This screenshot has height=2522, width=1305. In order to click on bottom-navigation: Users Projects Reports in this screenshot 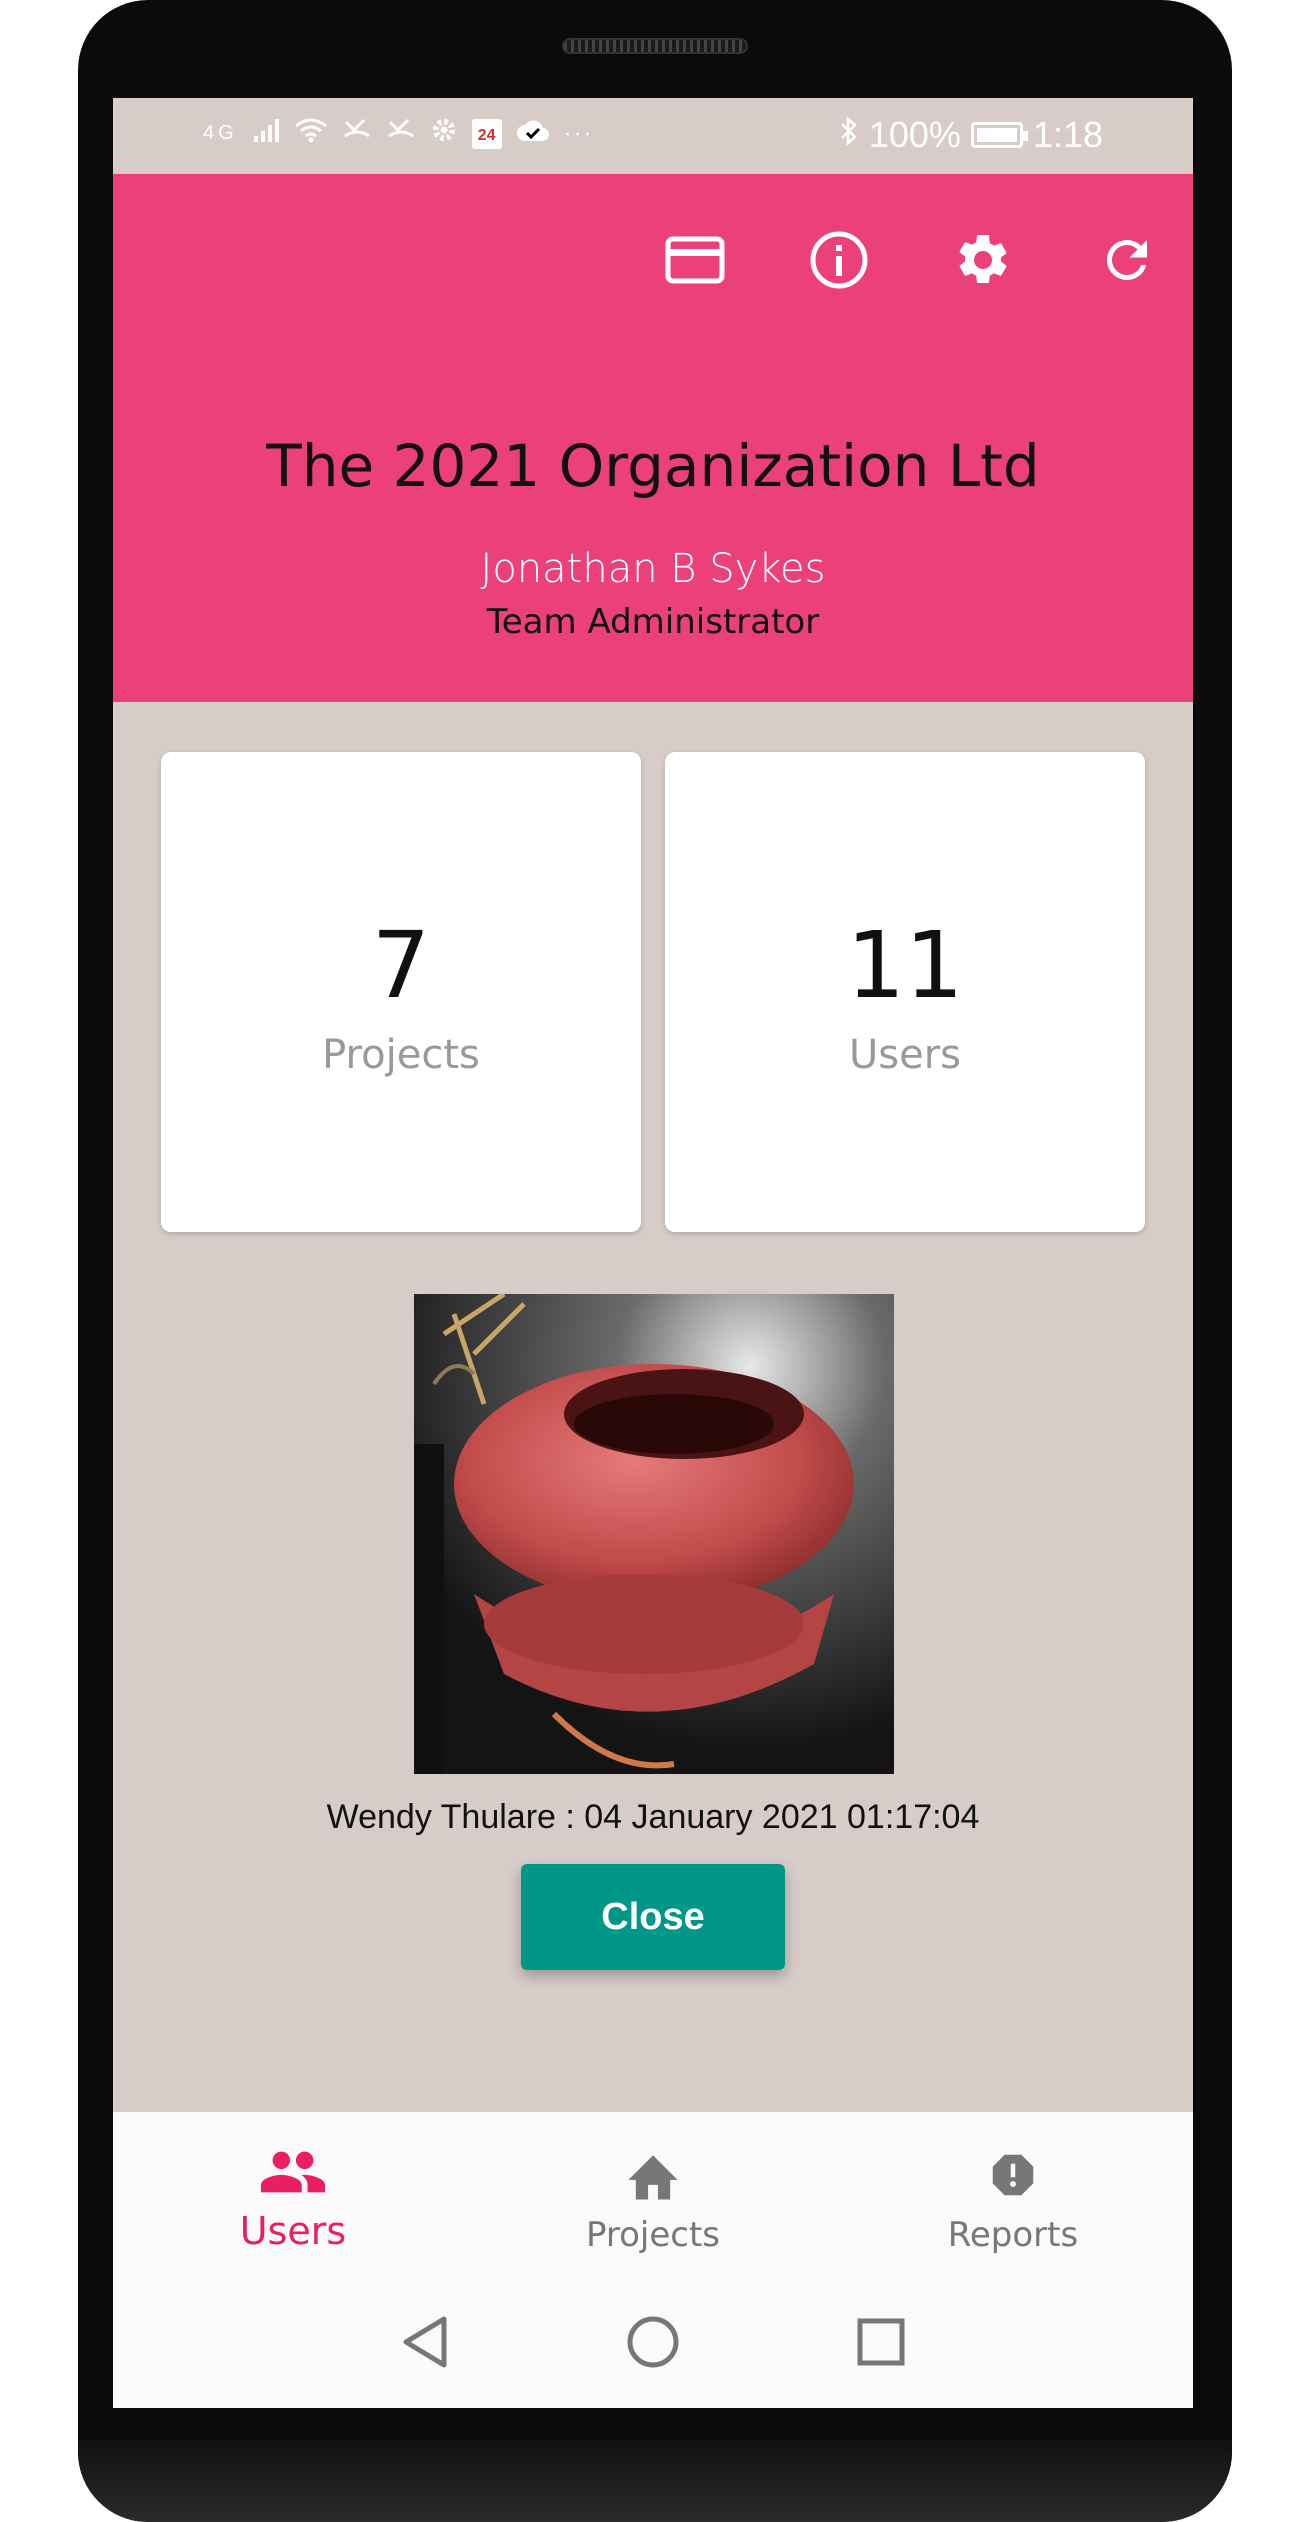, I will do `click(653, 2196)`.